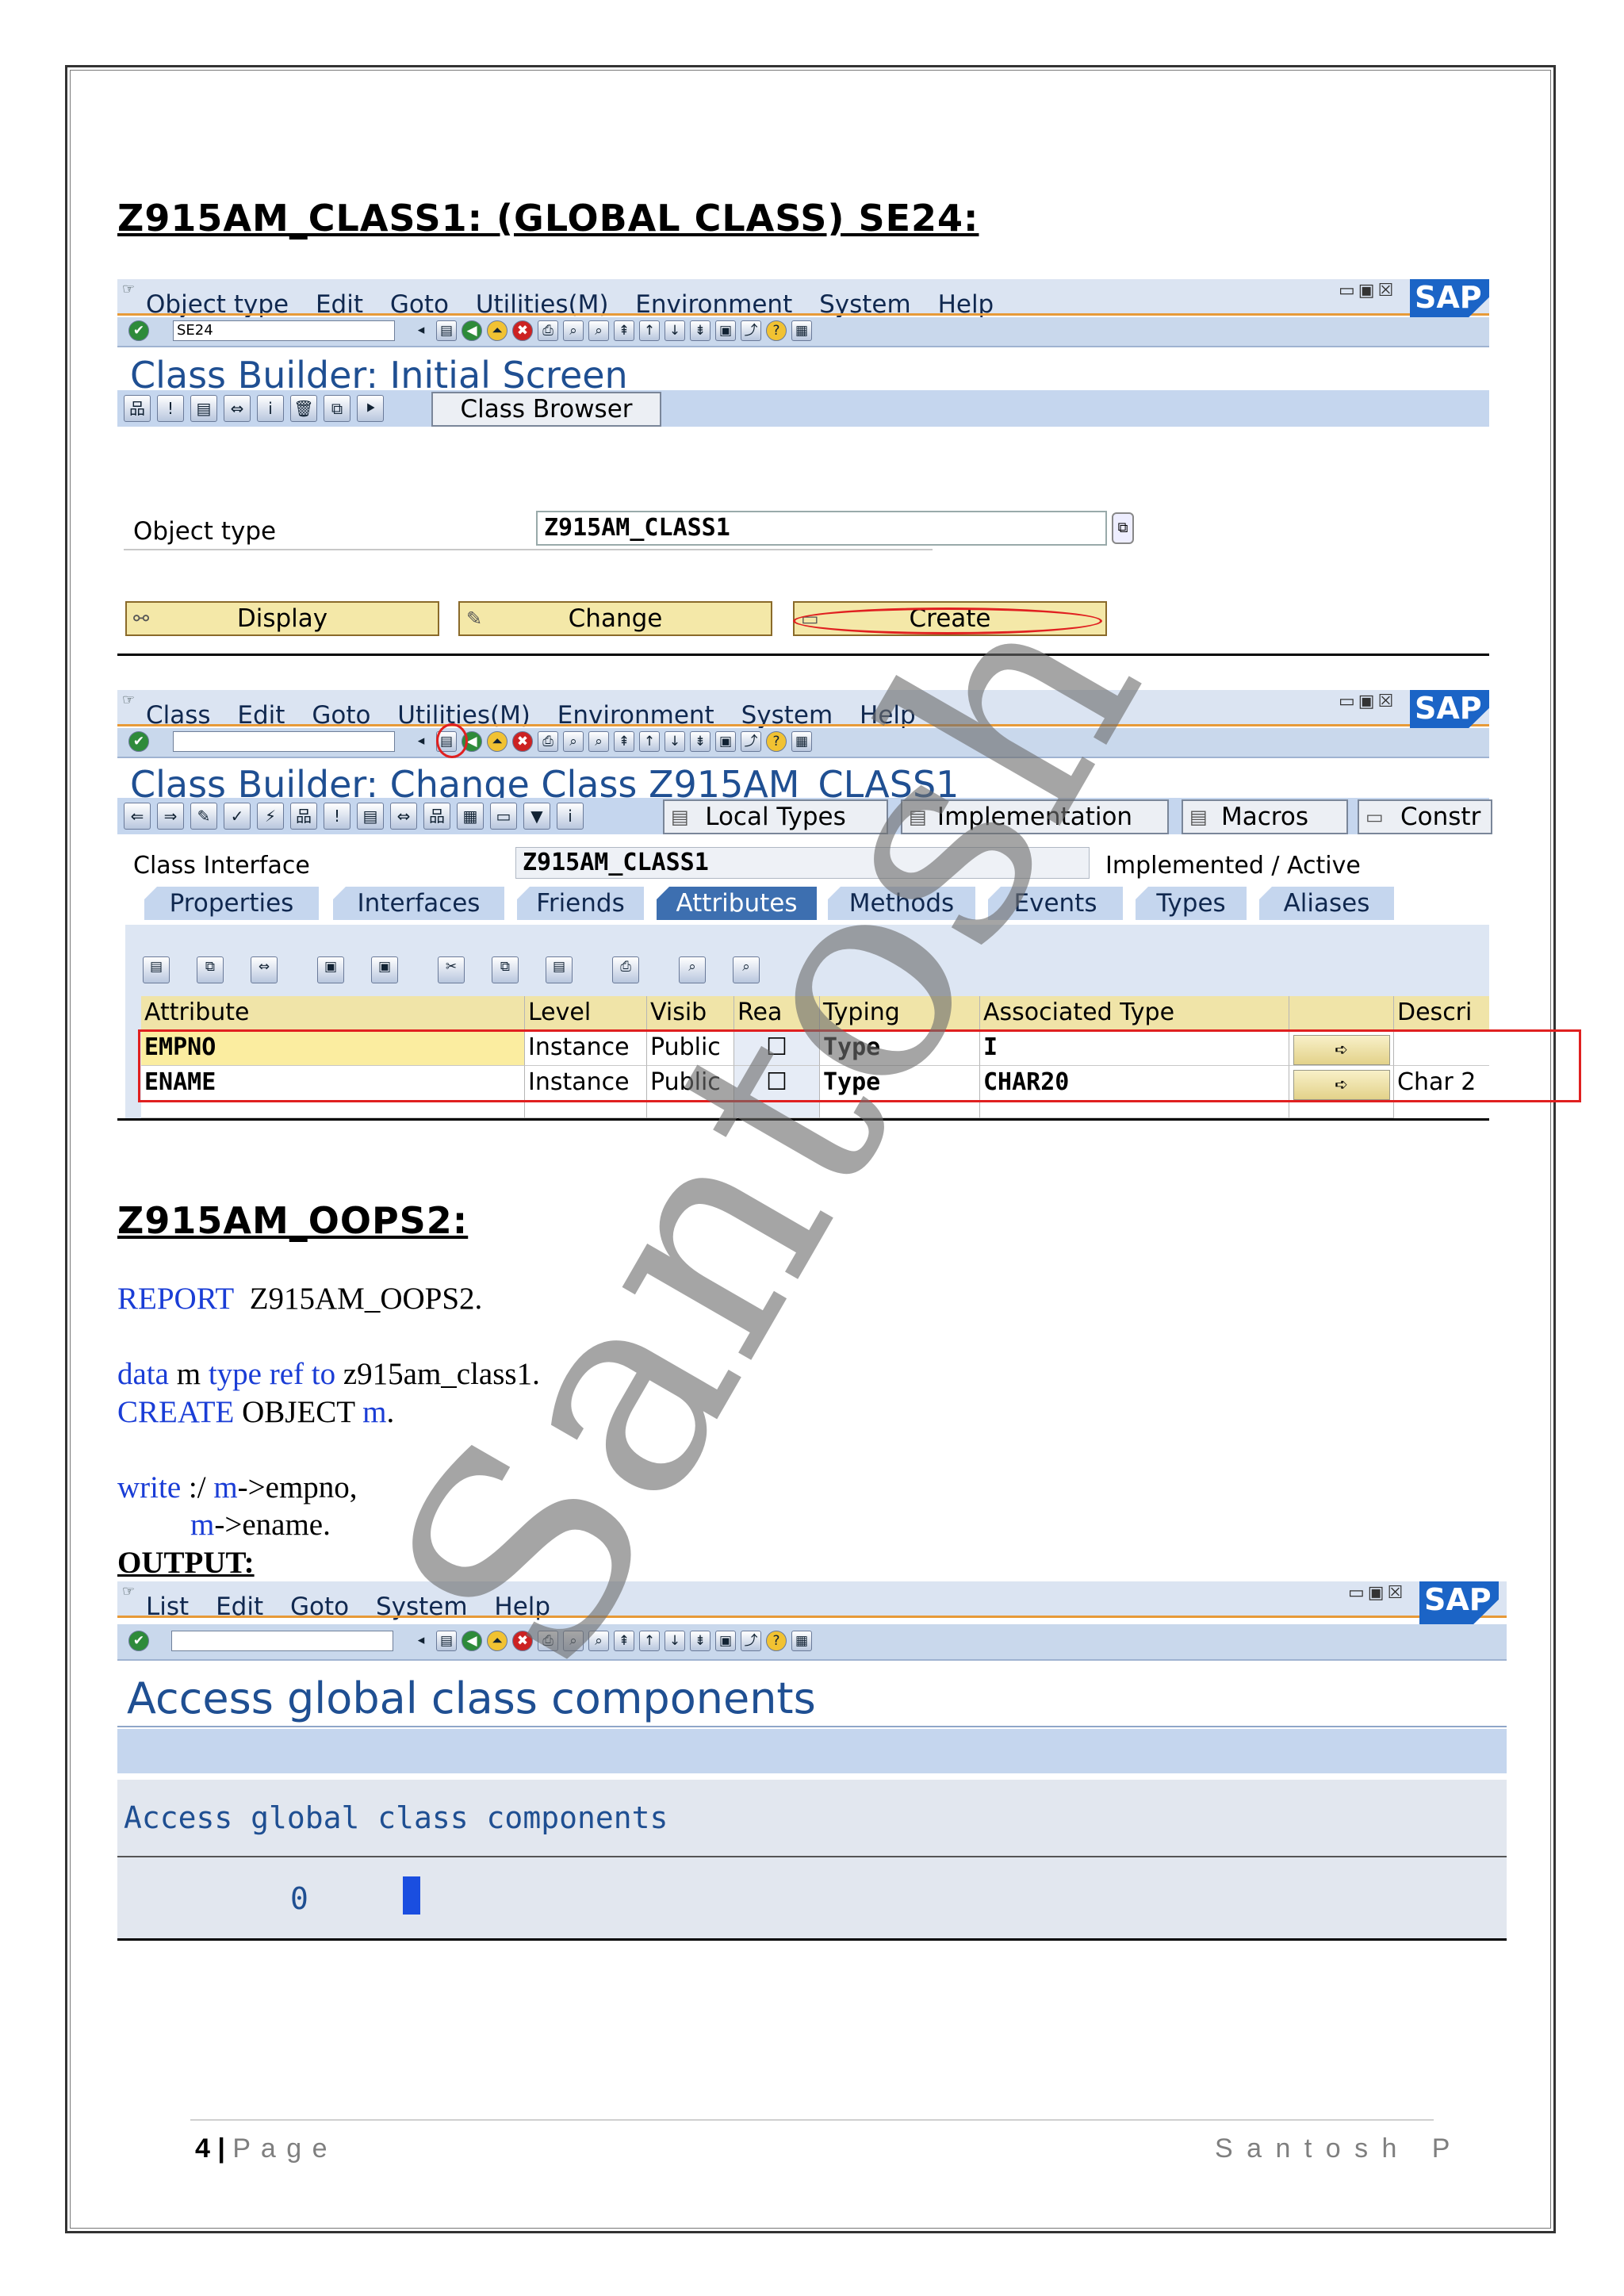 Image resolution: width=1624 pixels, height=2296 pixels. I want to click on tab-events: Events, so click(1055, 903).